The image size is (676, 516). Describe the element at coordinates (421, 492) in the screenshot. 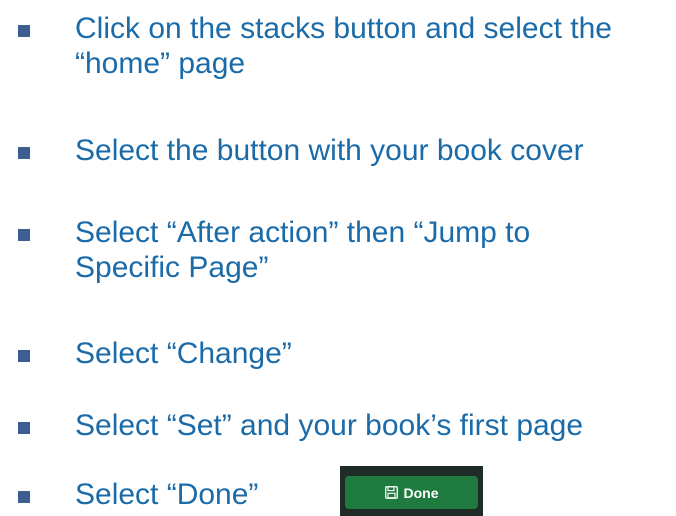

I see `done-button-label: Done` at that location.